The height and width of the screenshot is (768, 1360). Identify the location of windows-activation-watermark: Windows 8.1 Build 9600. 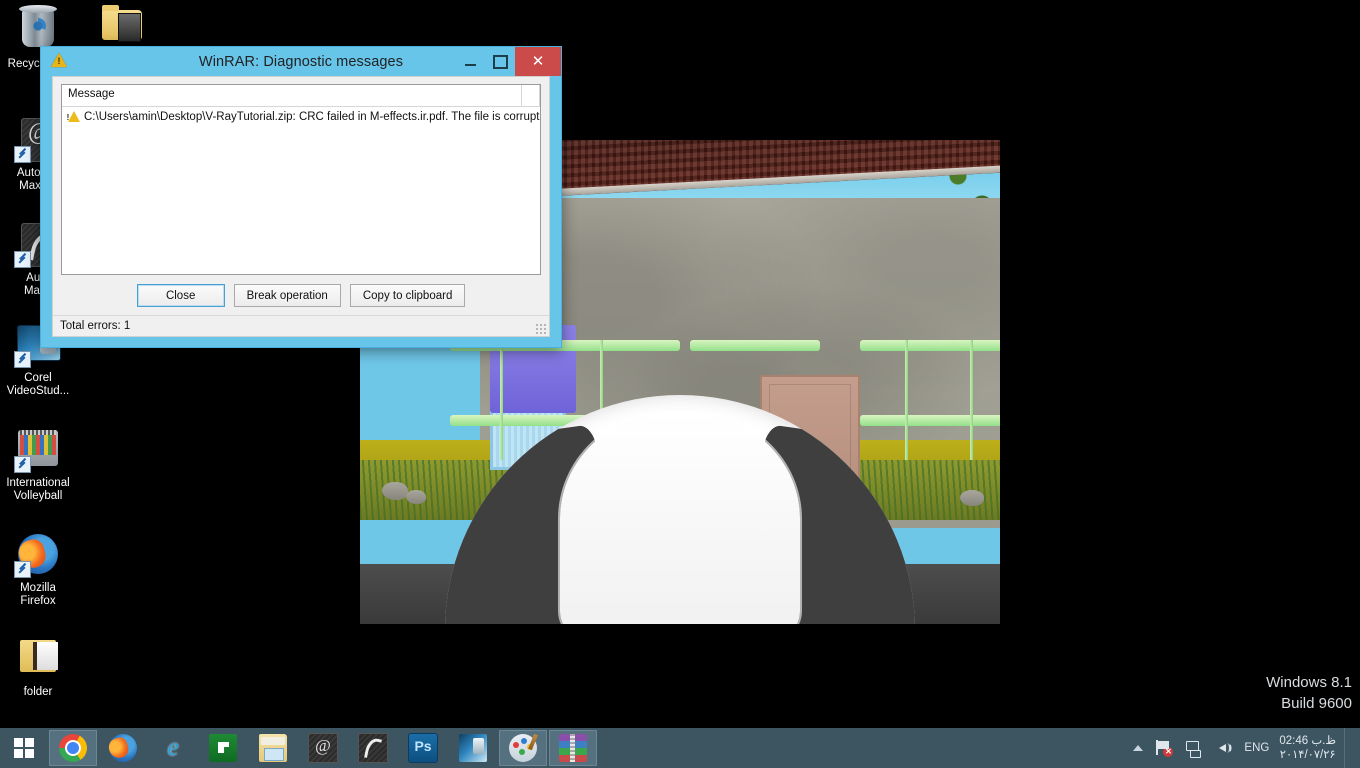
(1309, 693).